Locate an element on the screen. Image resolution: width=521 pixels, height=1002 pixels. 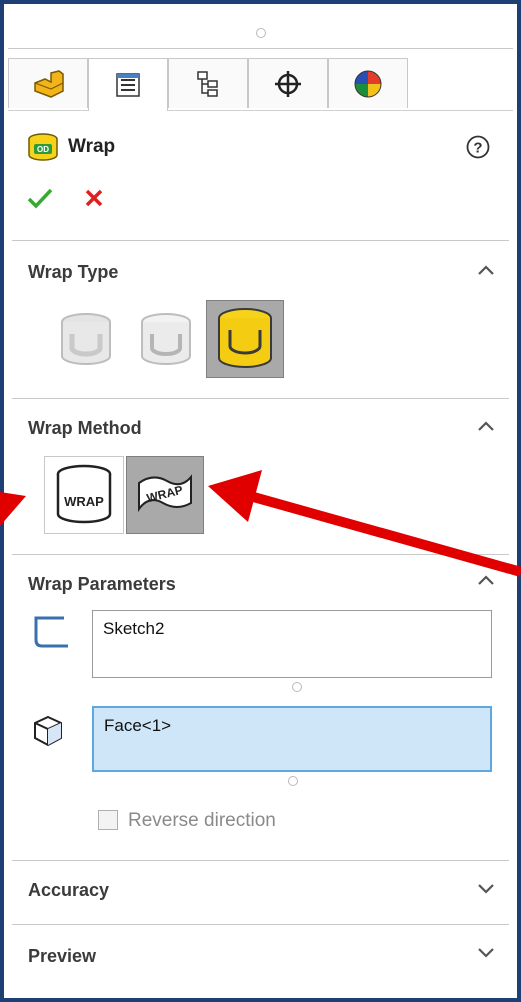
reverse-direction-checkbox is located at coordinates (108, 820).